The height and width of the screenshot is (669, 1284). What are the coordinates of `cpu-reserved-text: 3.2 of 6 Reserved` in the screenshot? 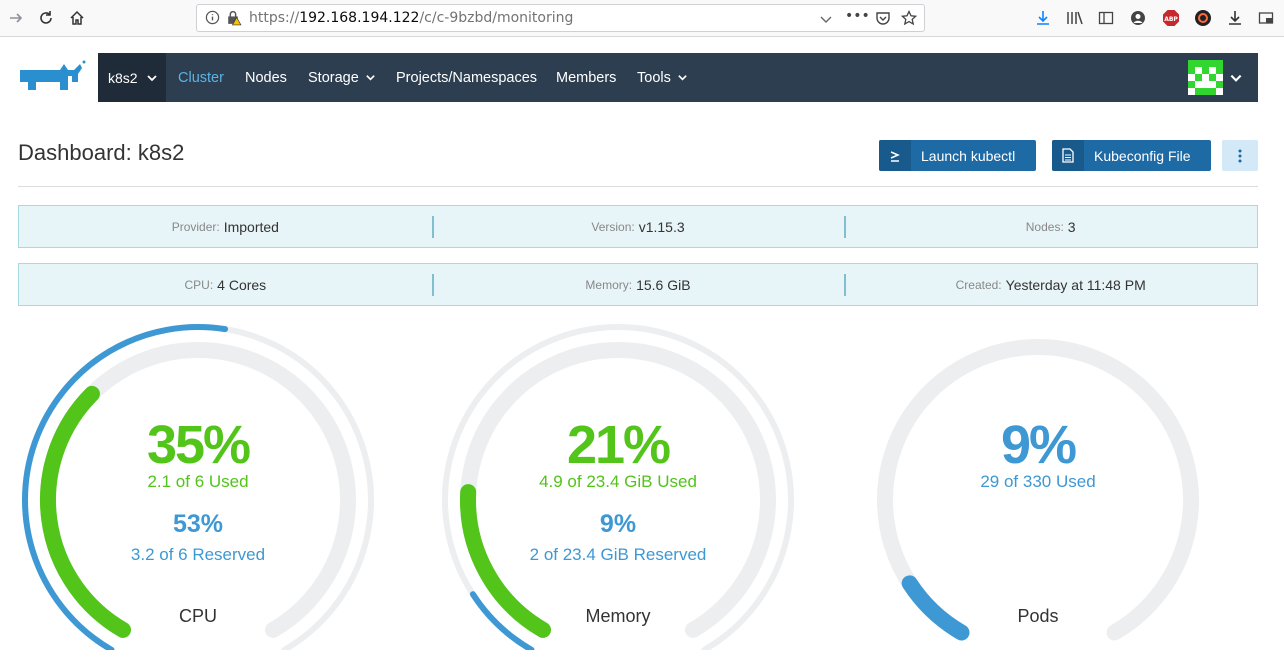 It's located at (198, 554).